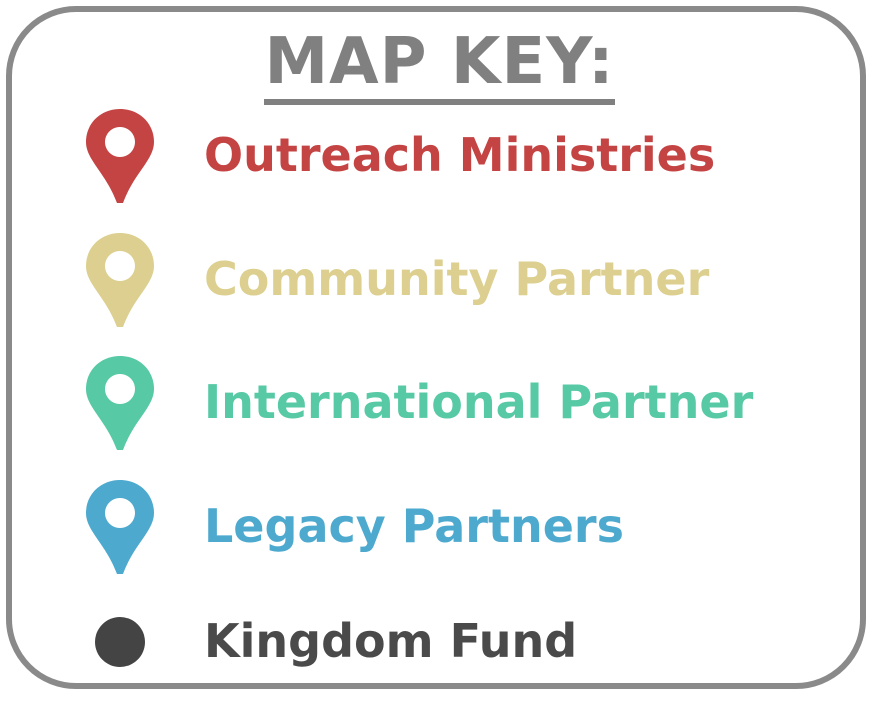 This screenshot has height=702, width=879. I want to click on legend-item-kingdom-fund: Kingdom Fund, so click(439, 641).